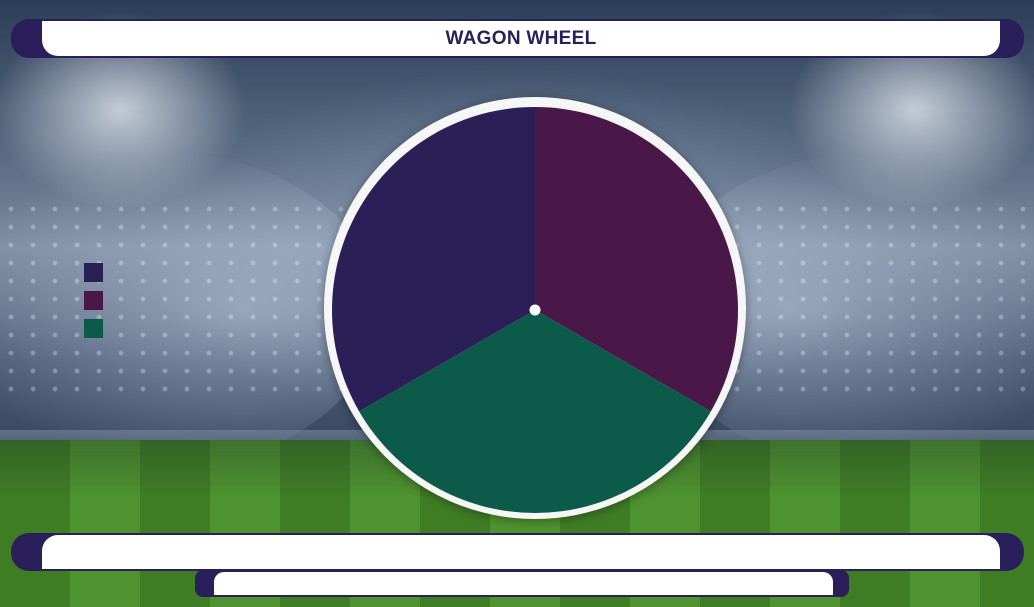 The image size is (1034, 607). I want to click on wheel-center-dot, so click(535, 310).